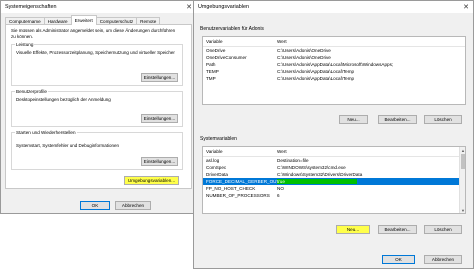 This screenshot has height=269, width=474. I want to click on startup-recovery-group-title: Starten und Wiederherstellen, so click(46, 132).